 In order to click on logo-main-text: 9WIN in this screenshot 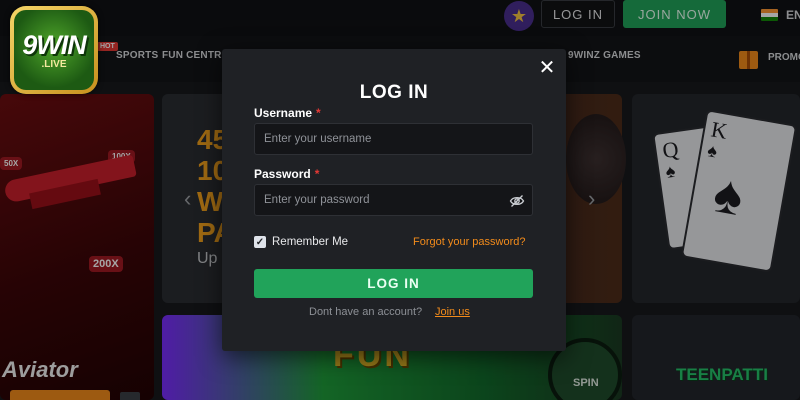, I will do `click(54, 45)`.